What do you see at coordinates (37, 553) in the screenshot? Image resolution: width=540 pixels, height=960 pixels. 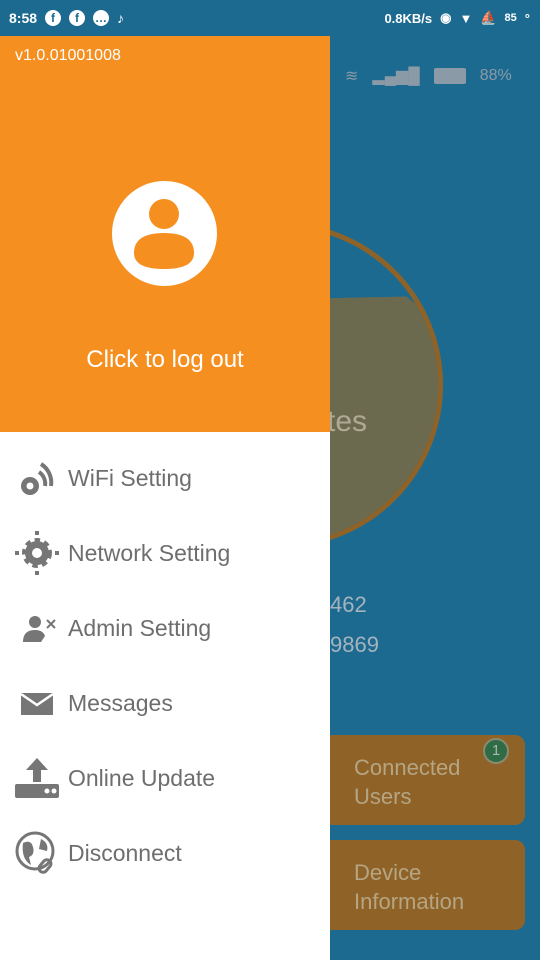 I see `gear-icon` at bounding box center [37, 553].